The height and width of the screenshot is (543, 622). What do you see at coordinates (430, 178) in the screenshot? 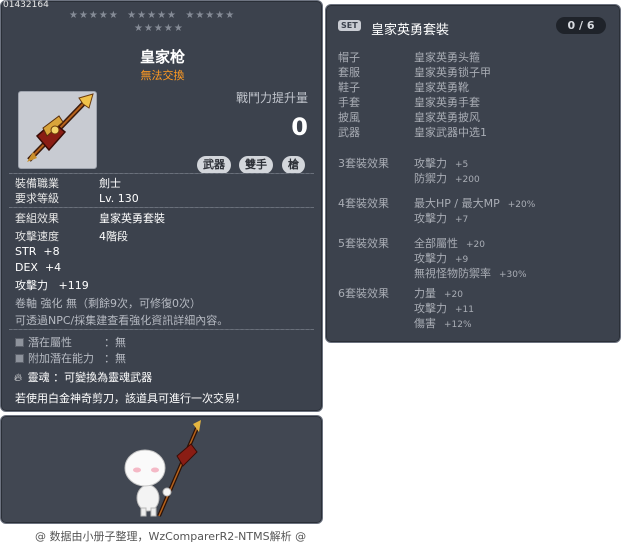
I see `set-effect-stat: 防禦力` at bounding box center [430, 178].